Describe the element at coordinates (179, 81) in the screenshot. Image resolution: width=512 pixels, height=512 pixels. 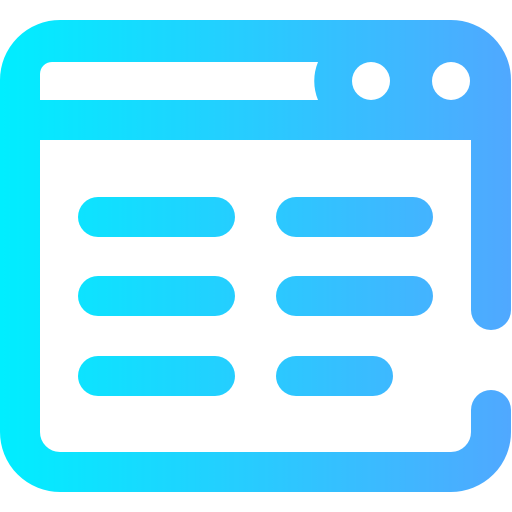
I see `address-bar` at that location.